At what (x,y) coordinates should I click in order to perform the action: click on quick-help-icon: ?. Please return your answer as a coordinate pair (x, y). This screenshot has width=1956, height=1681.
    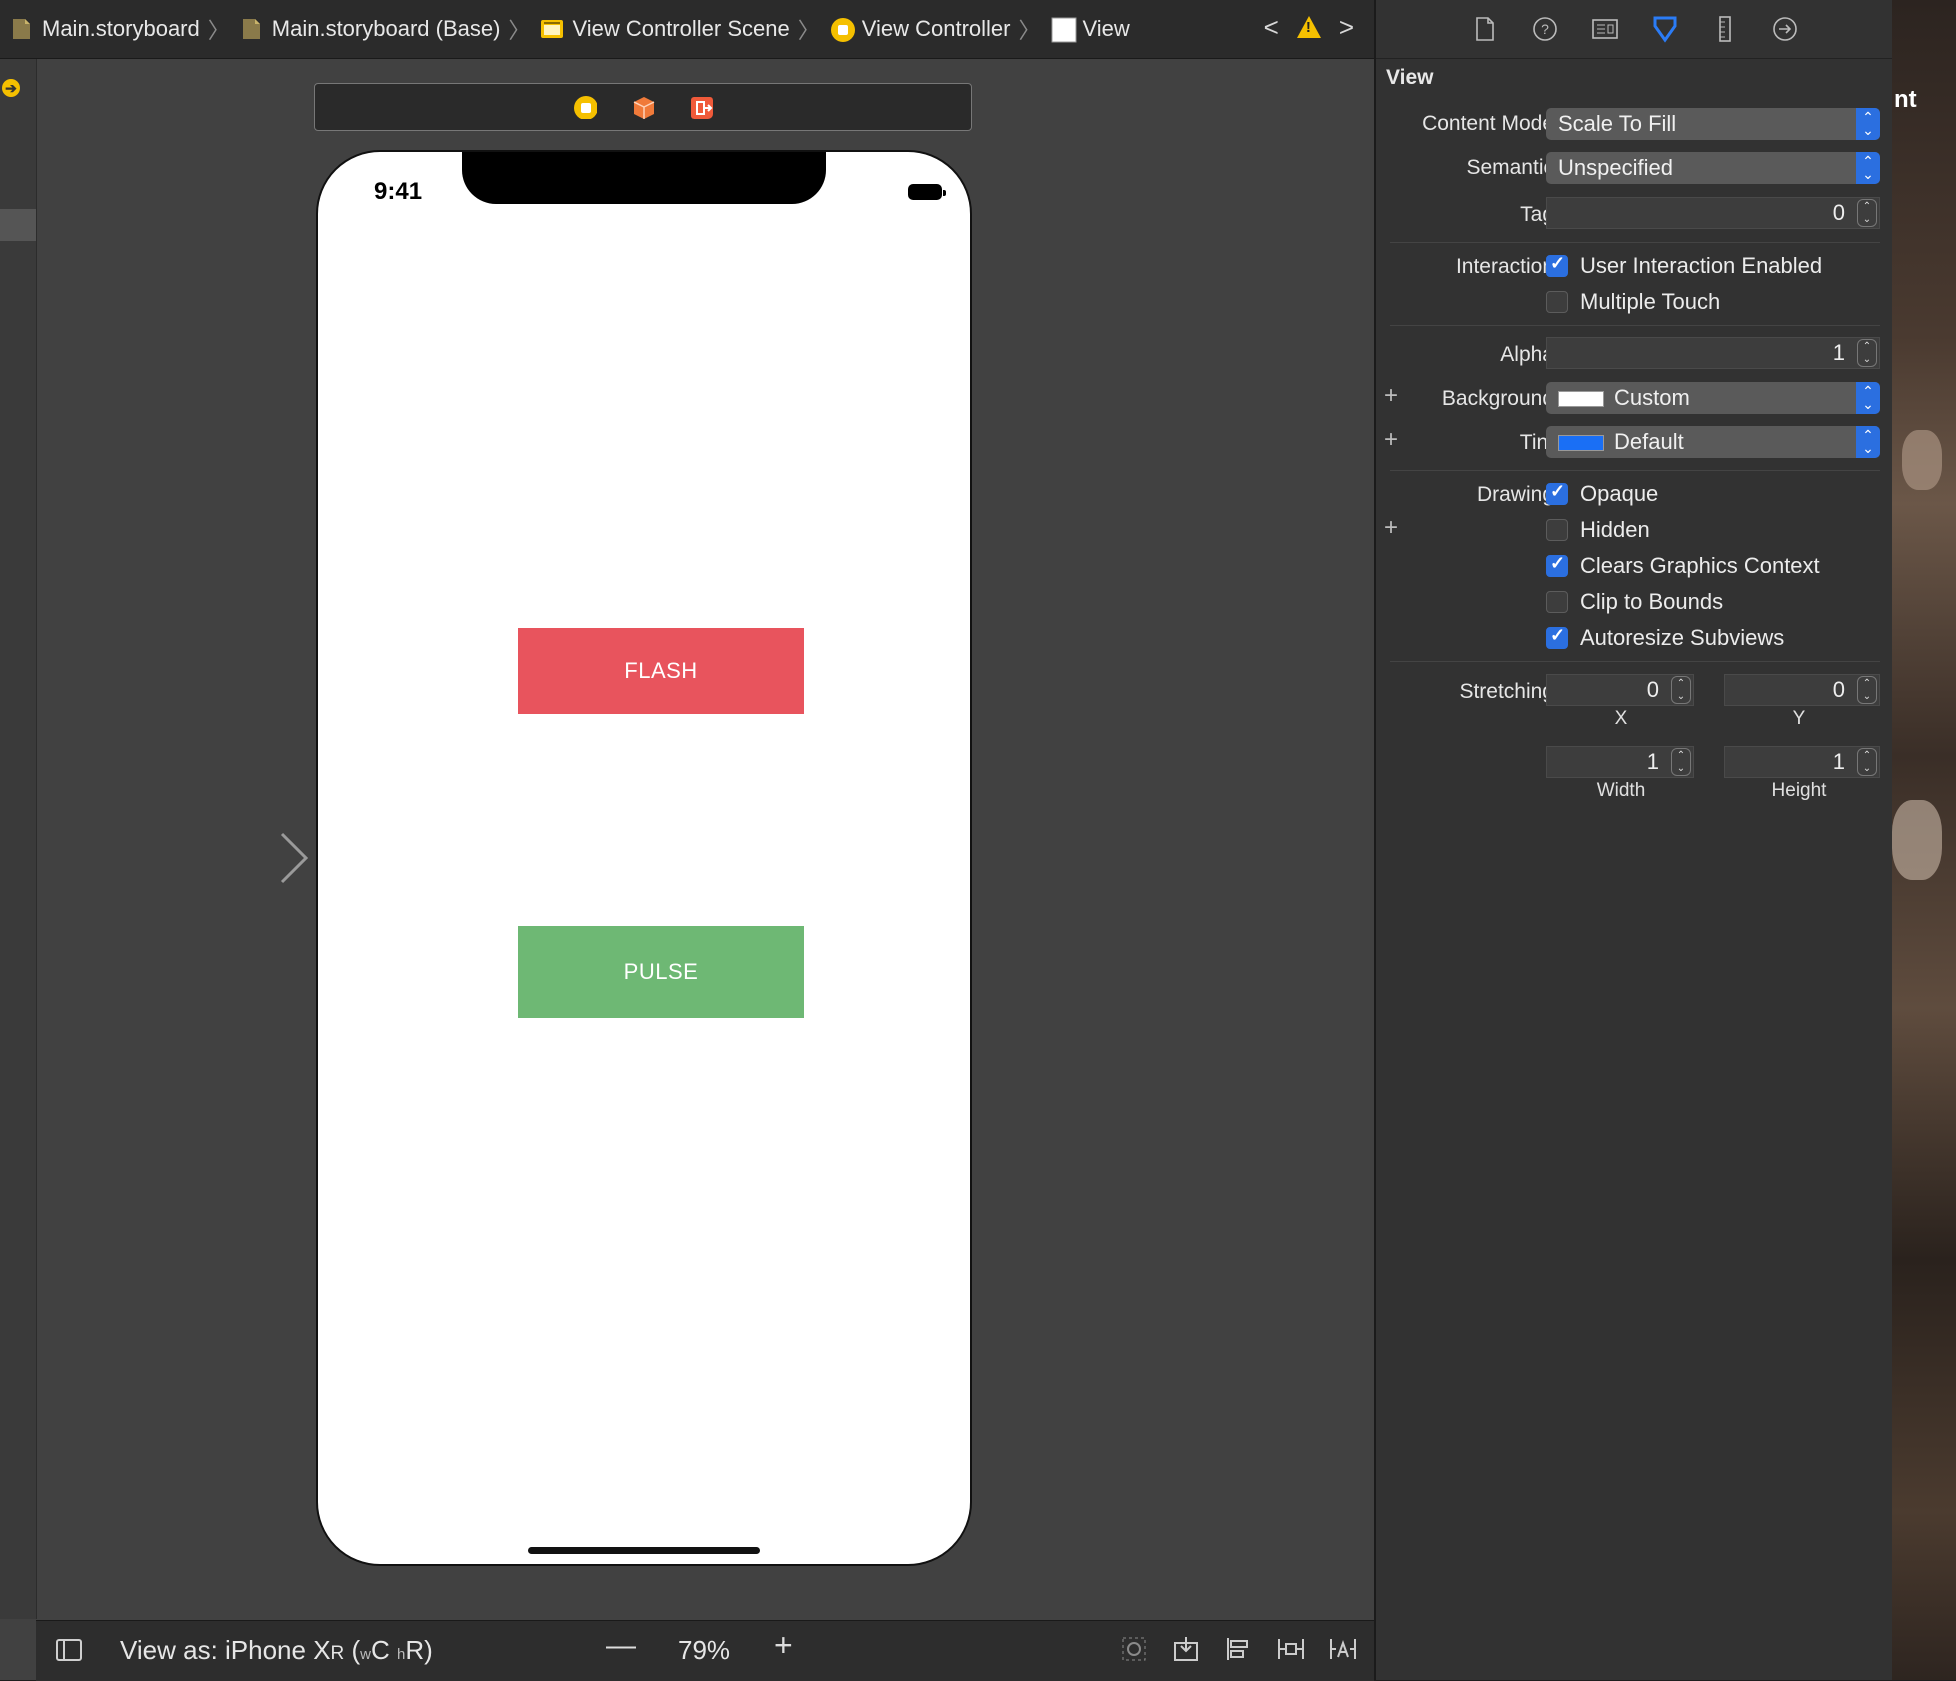
    Looking at the image, I should click on (1545, 29).